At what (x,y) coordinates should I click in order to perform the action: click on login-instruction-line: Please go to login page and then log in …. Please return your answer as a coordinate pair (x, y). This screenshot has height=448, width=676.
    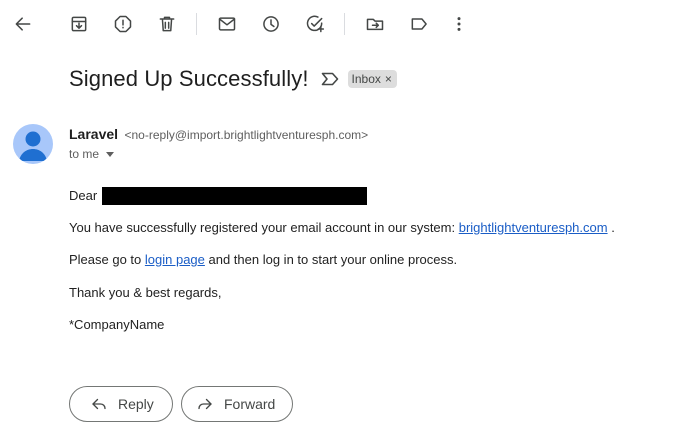
    Looking at the image, I should click on (263, 259).